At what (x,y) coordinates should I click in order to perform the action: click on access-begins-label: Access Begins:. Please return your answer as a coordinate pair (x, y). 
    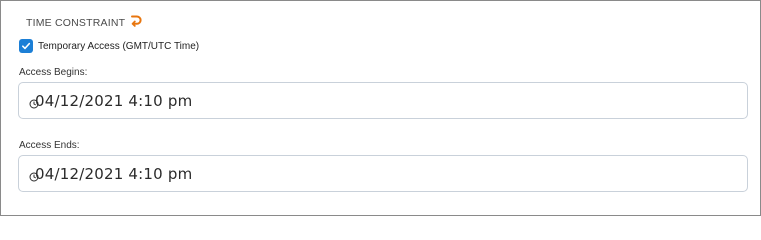
    Looking at the image, I should click on (53, 72).